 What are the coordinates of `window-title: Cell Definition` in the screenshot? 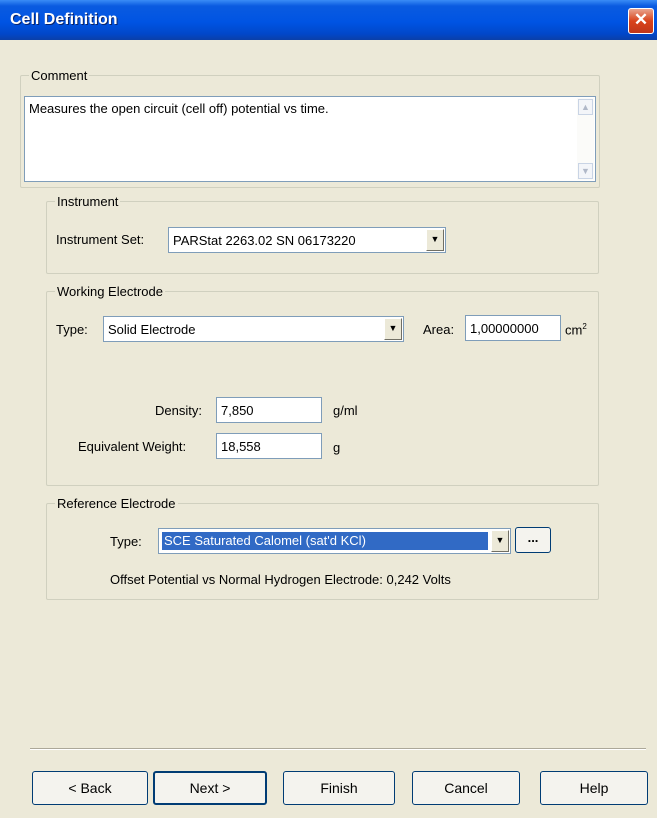 It's located at (64, 19).